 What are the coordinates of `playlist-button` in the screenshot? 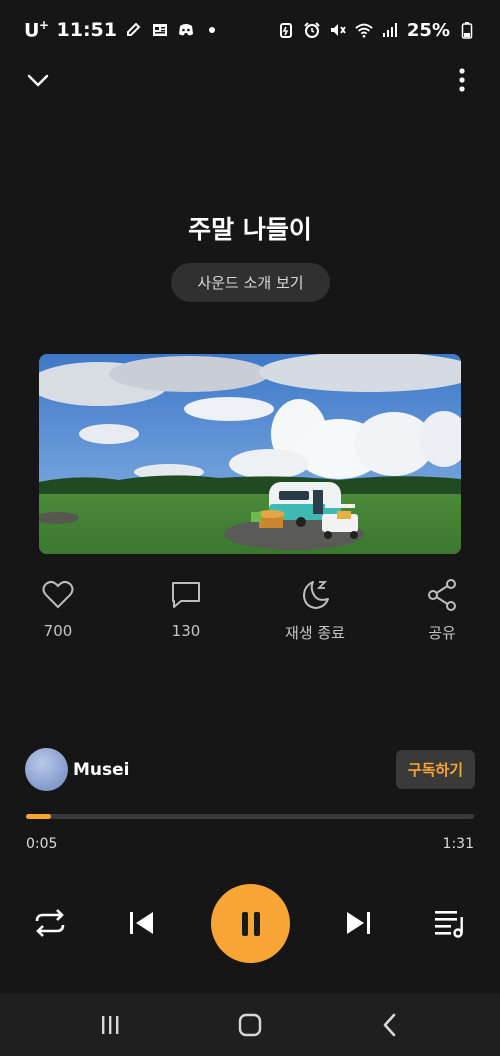 It's located at (450, 923).